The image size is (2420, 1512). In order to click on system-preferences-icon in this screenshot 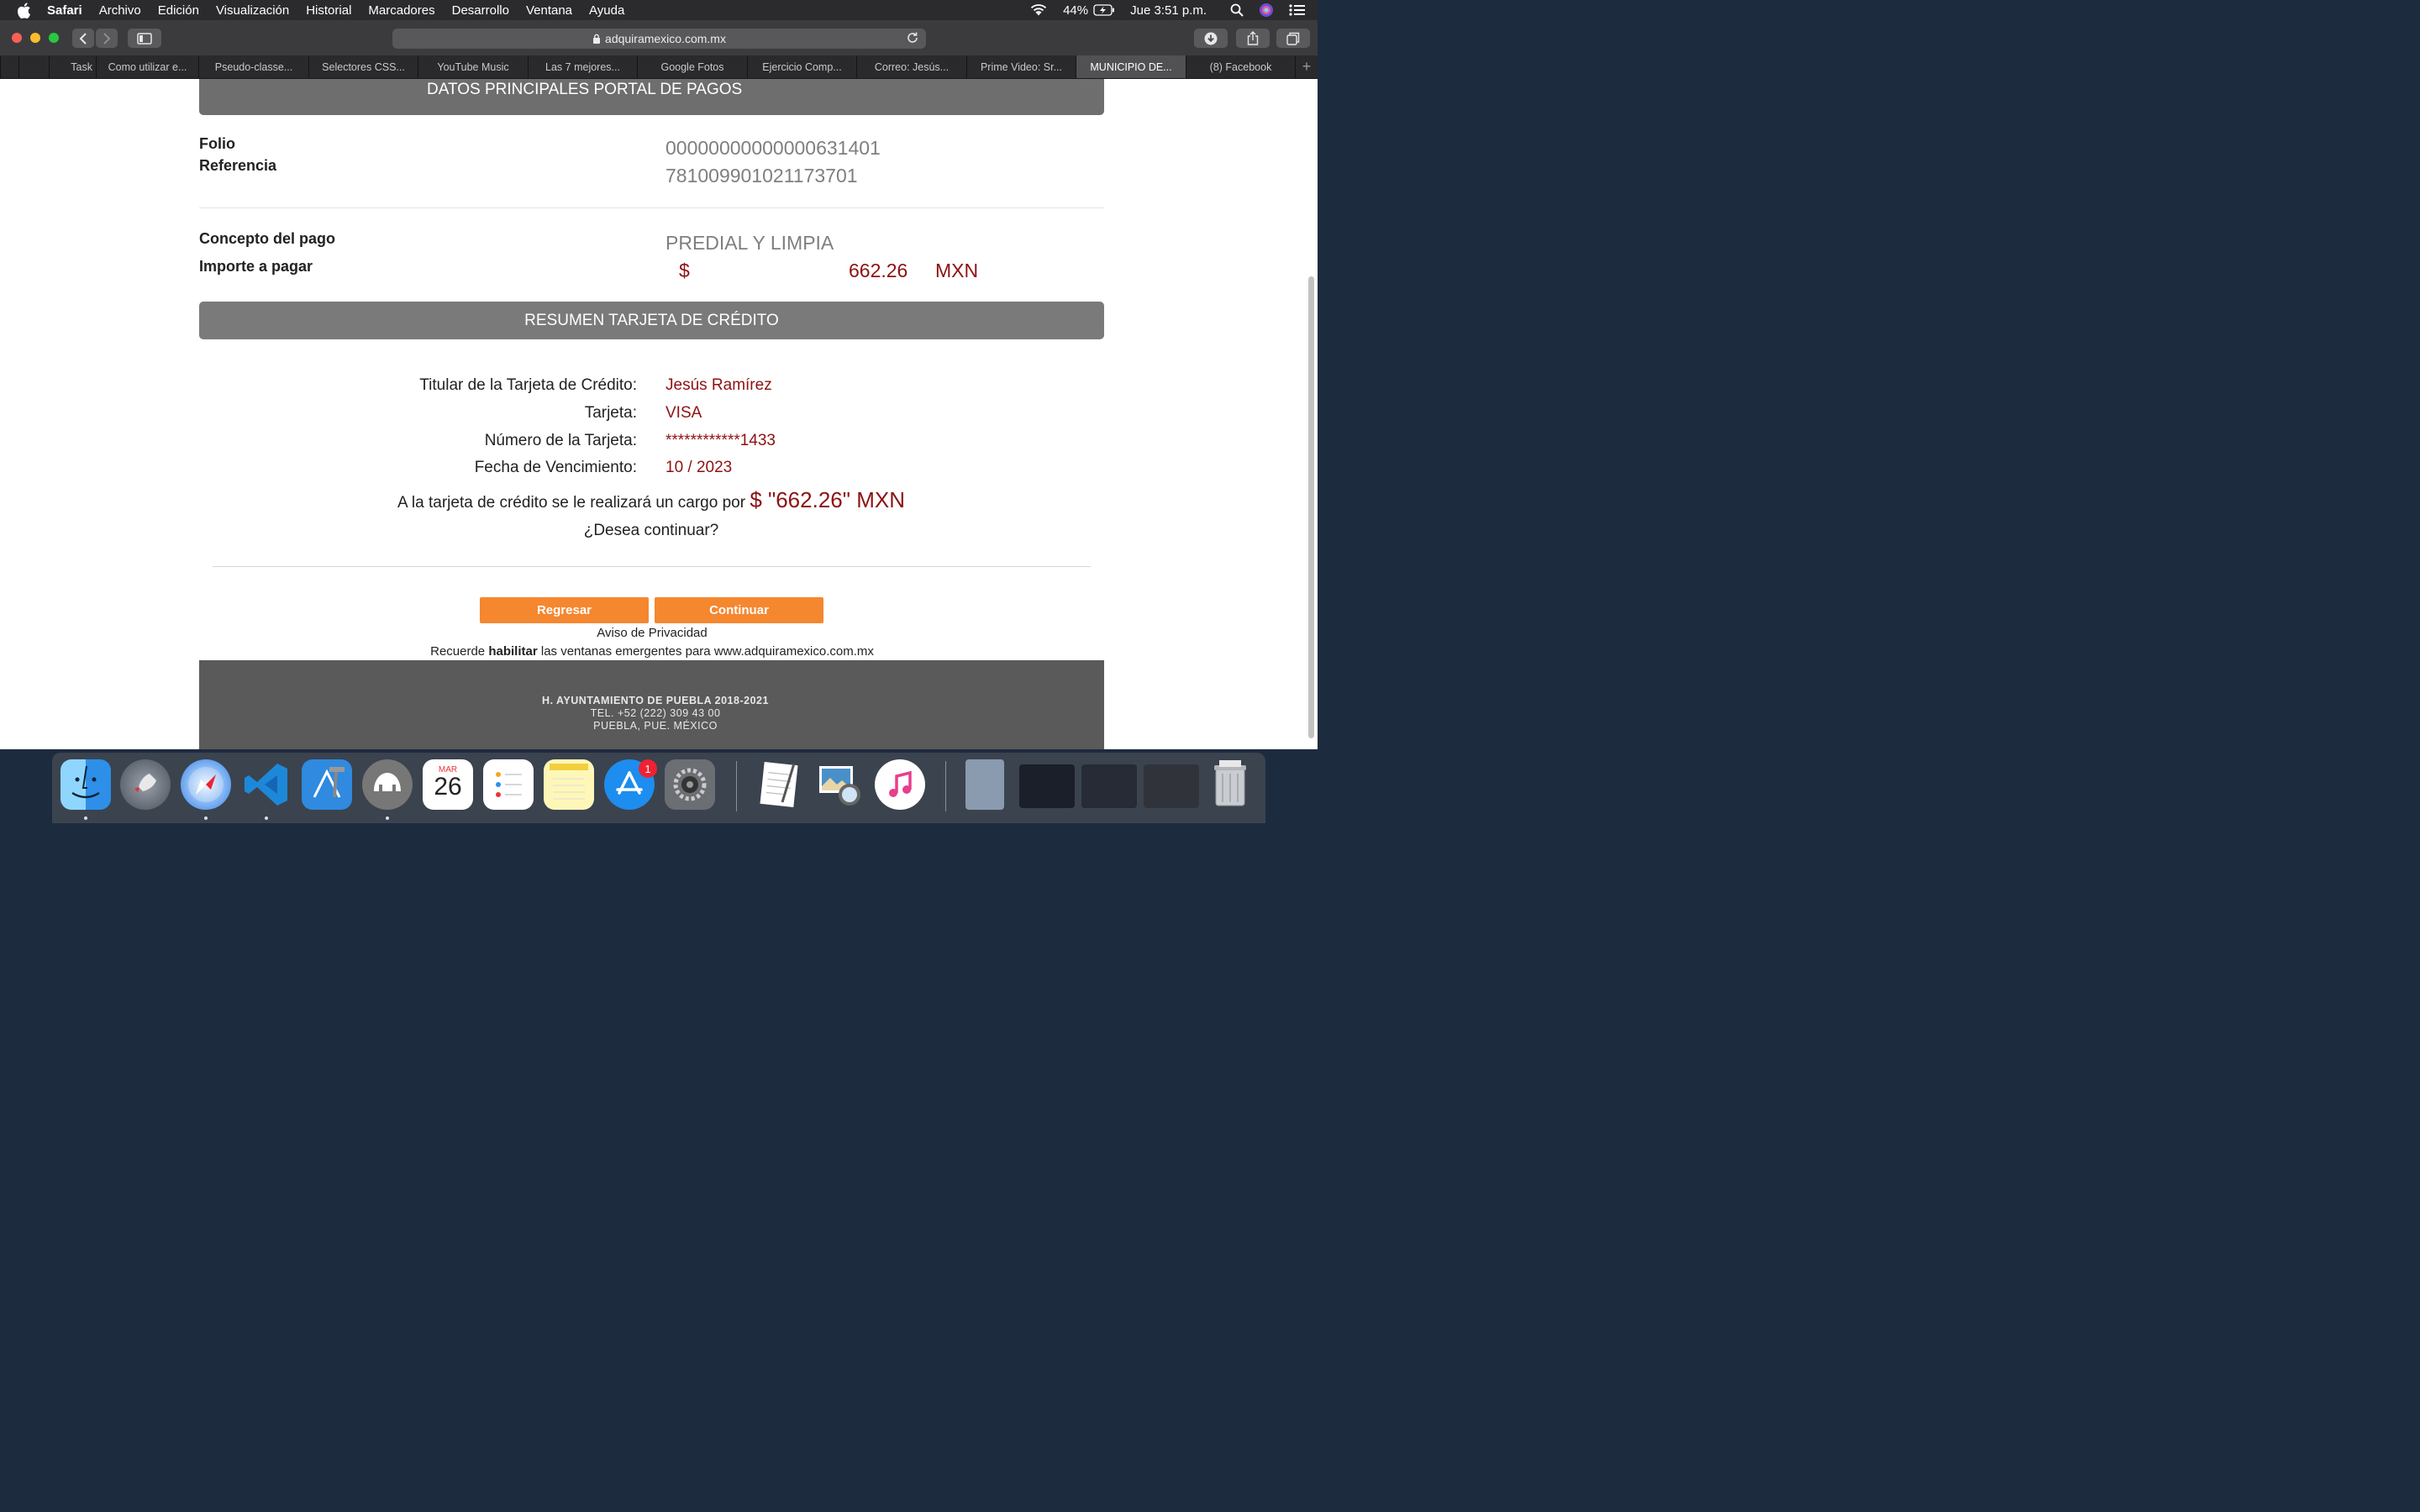, I will do `click(690, 784)`.